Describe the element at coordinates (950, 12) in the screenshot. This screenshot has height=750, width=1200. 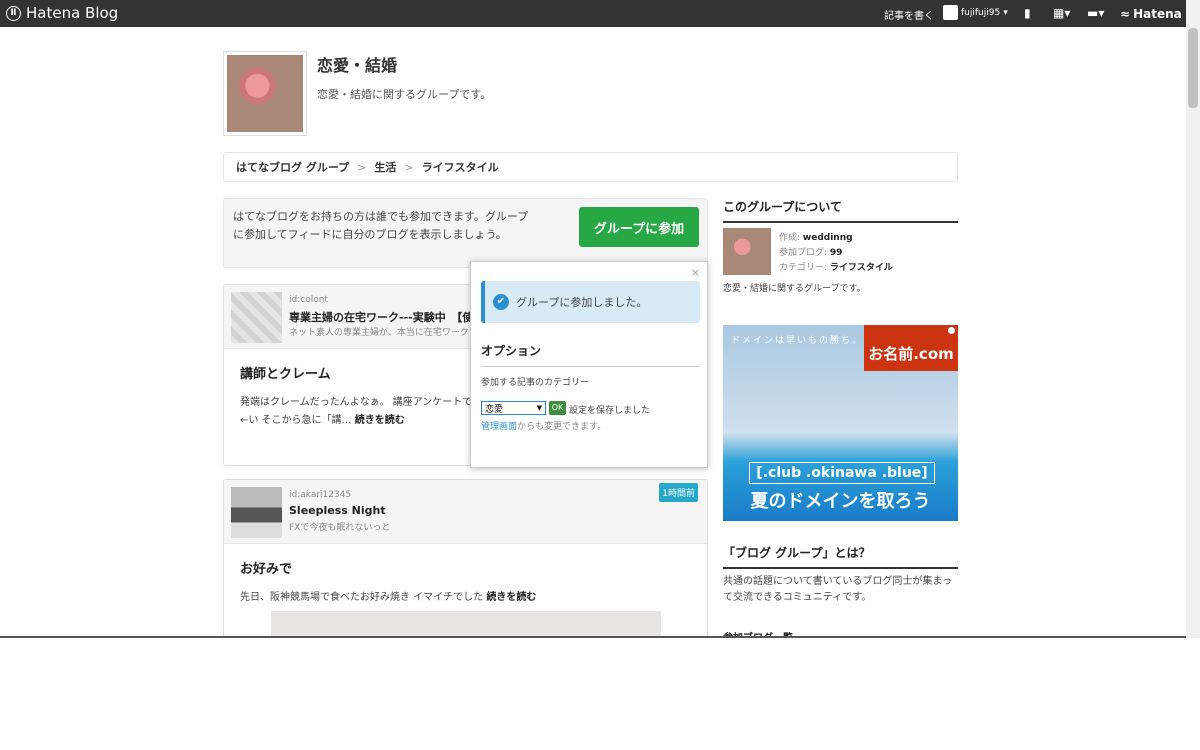
I see `avatar` at that location.